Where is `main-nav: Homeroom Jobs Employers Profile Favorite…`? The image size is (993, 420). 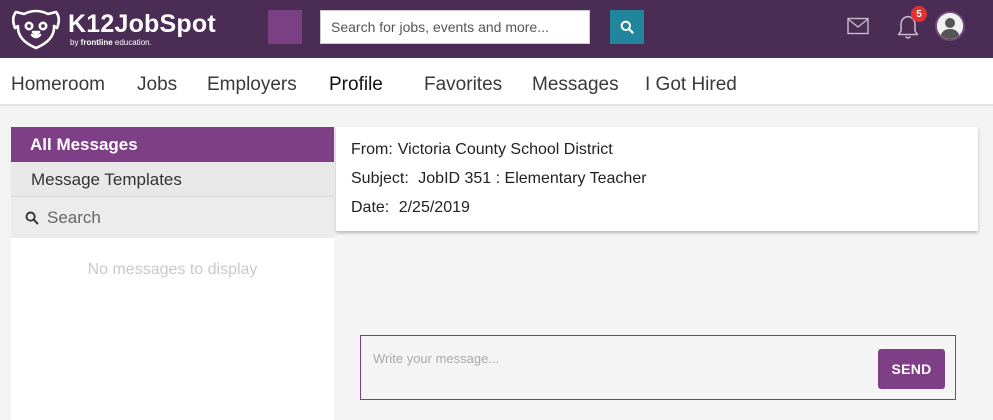 main-nav: Homeroom Jobs Employers Profile Favorite… is located at coordinates (496, 82).